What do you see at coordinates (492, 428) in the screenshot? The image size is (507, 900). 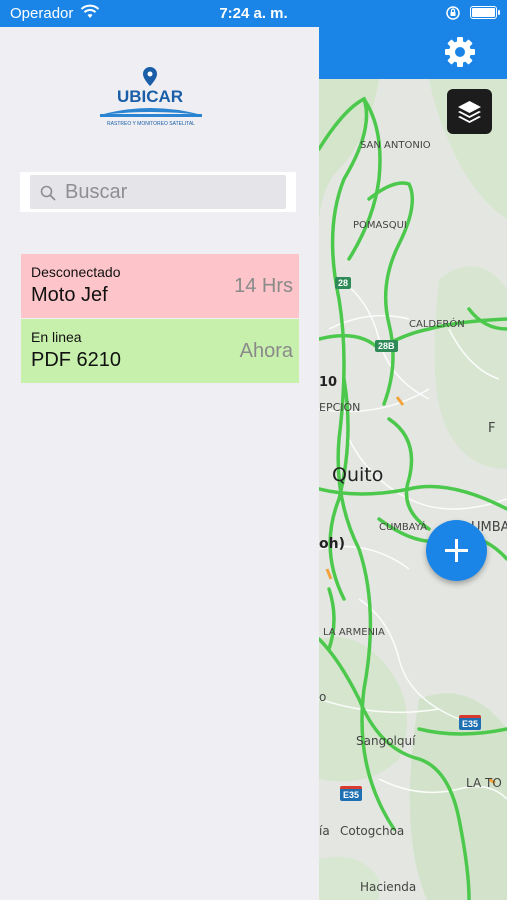 I see `map-label-f: F` at bounding box center [492, 428].